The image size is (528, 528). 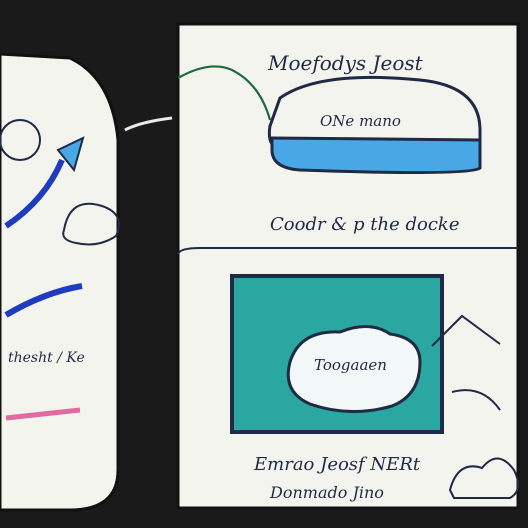 What do you see at coordinates (337, 464) in the screenshot?
I see `bottom-caption-1: Emrao Jeosf NERt` at bounding box center [337, 464].